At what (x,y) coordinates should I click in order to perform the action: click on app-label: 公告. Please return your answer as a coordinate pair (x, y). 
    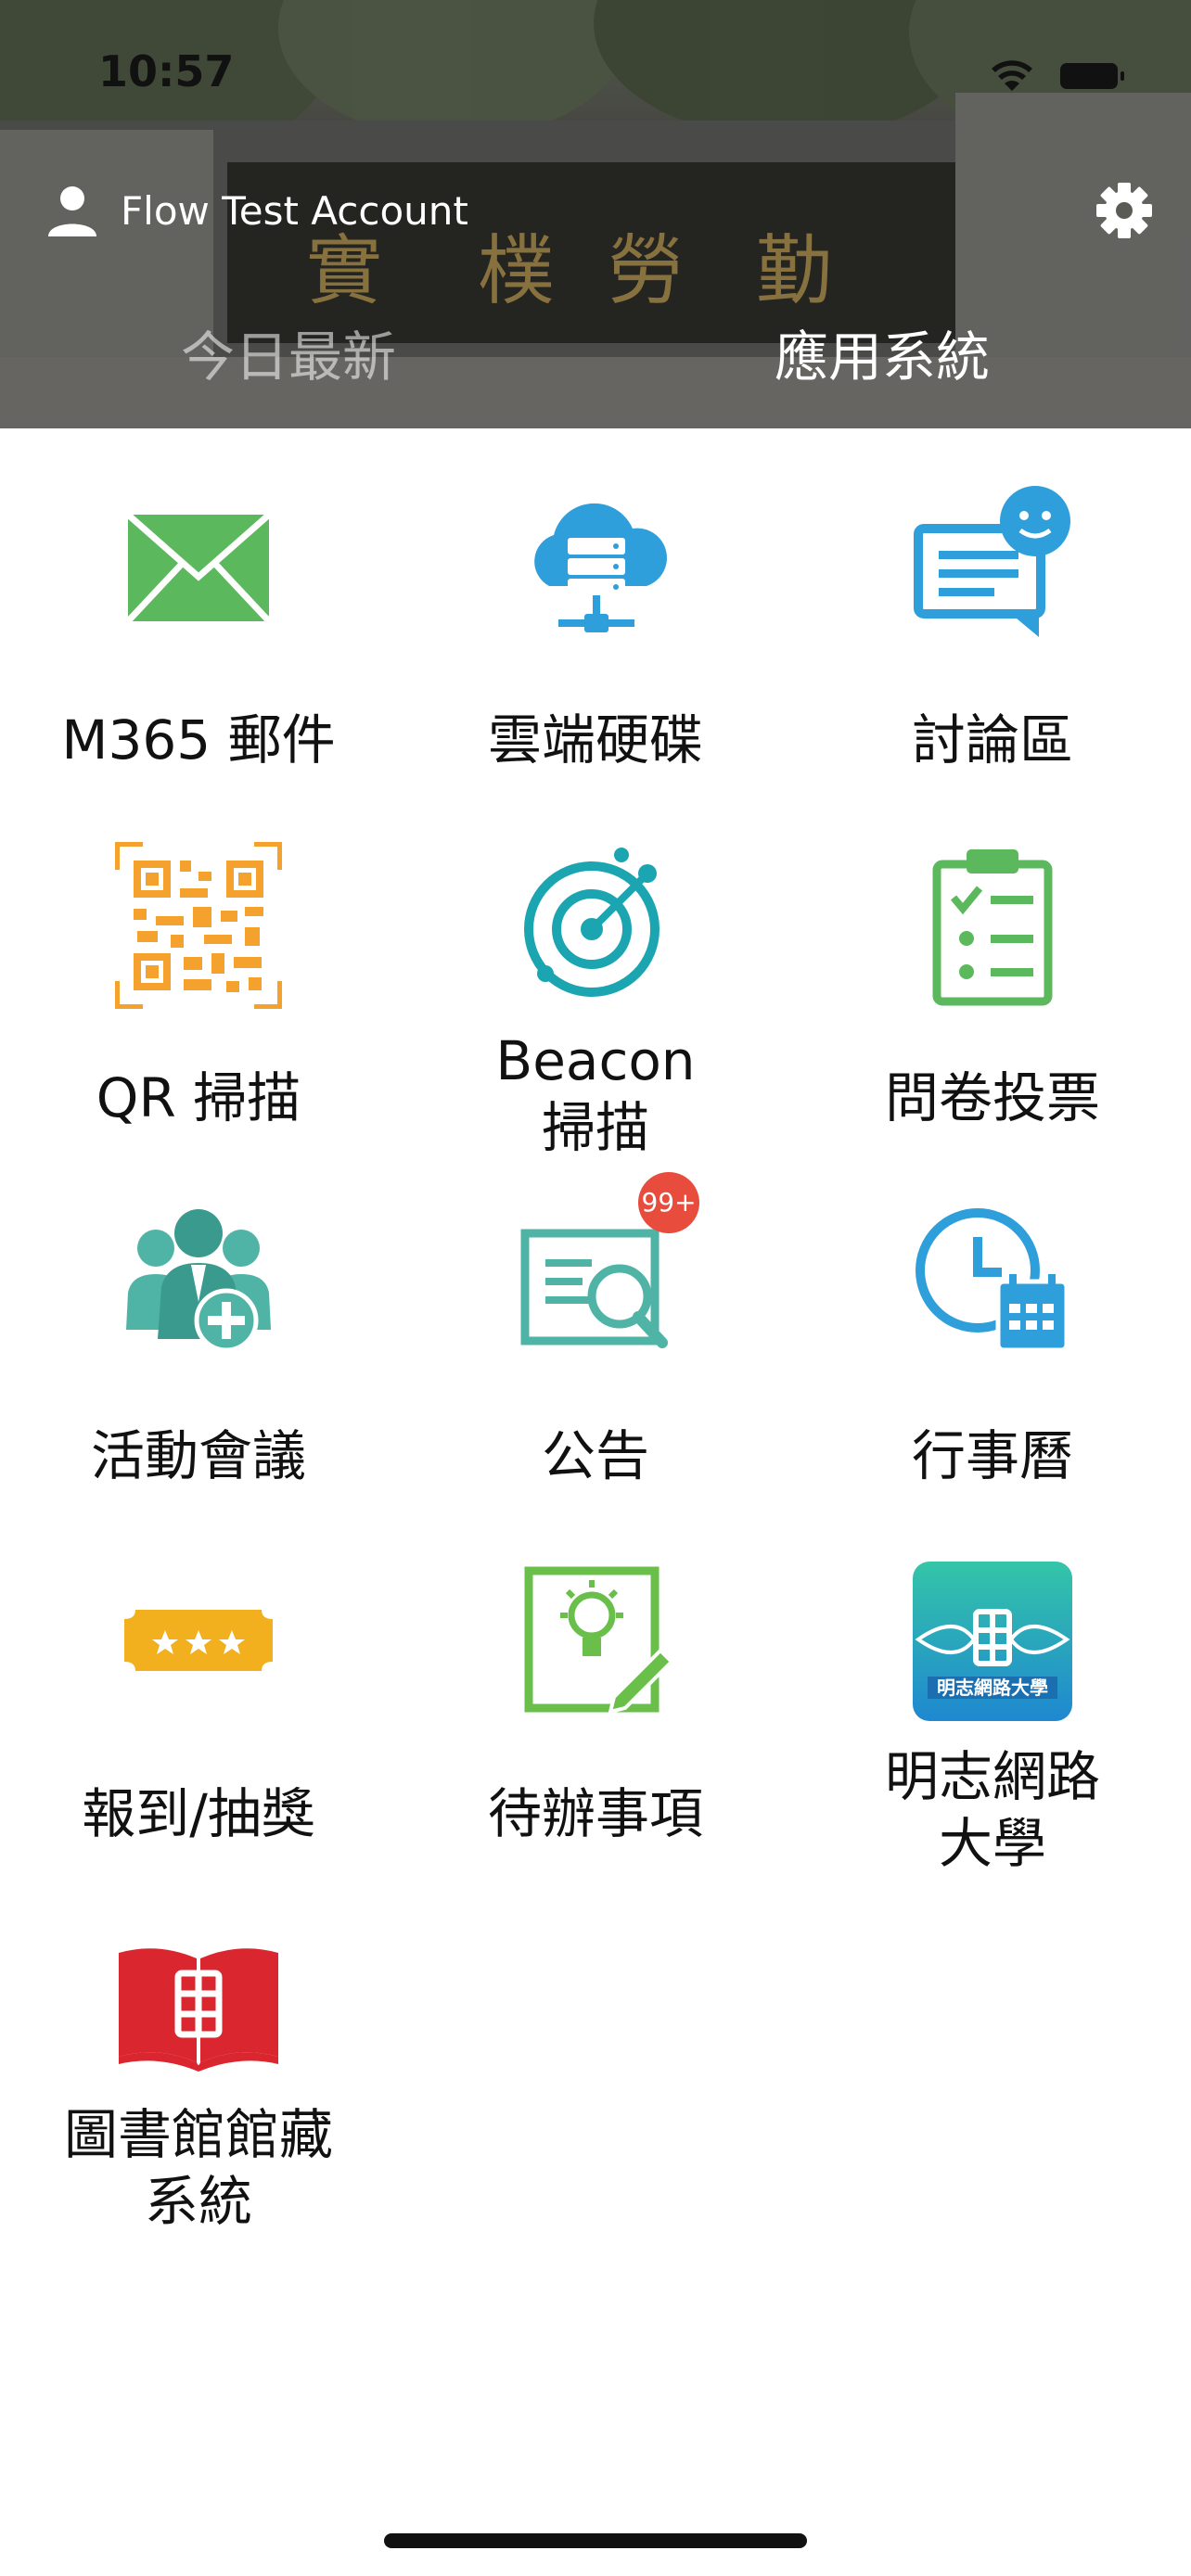
    Looking at the image, I should click on (595, 1455).